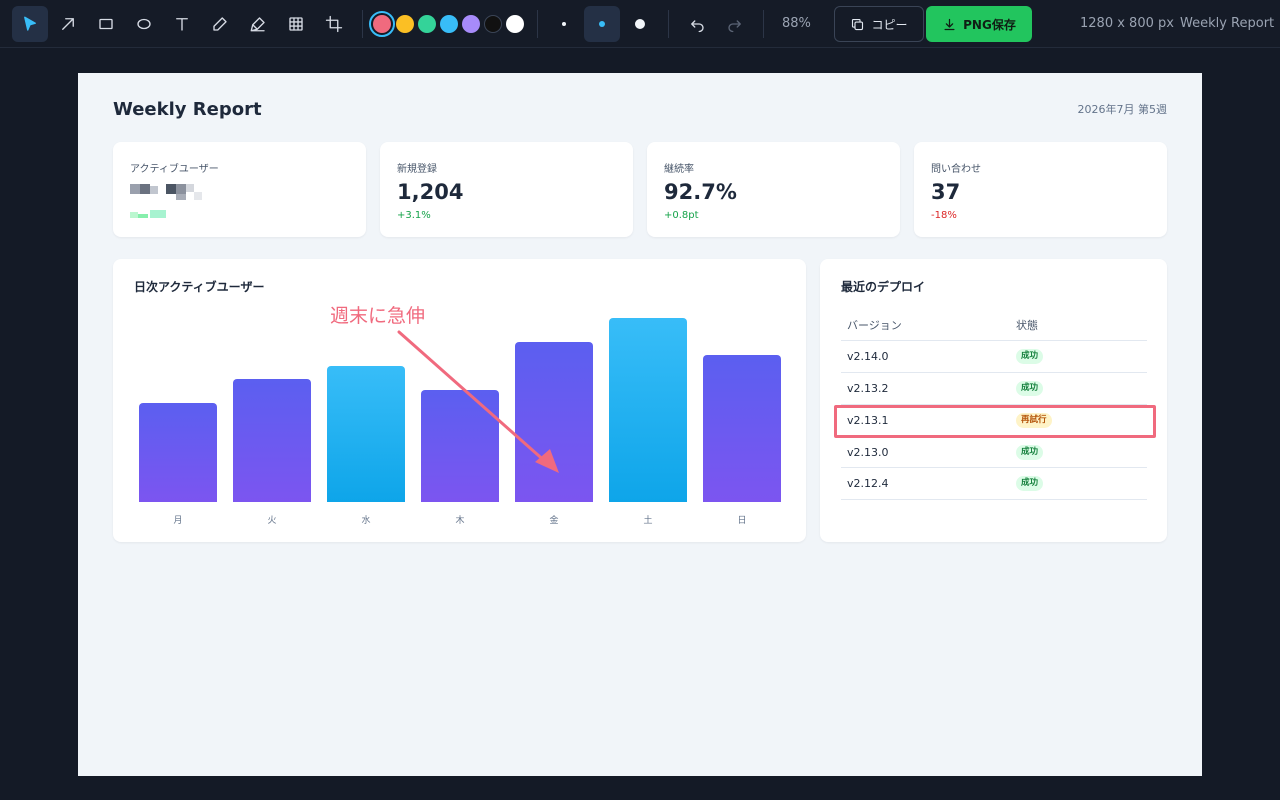 The image size is (1280, 800). I want to click on row-divider, so click(994, 499).